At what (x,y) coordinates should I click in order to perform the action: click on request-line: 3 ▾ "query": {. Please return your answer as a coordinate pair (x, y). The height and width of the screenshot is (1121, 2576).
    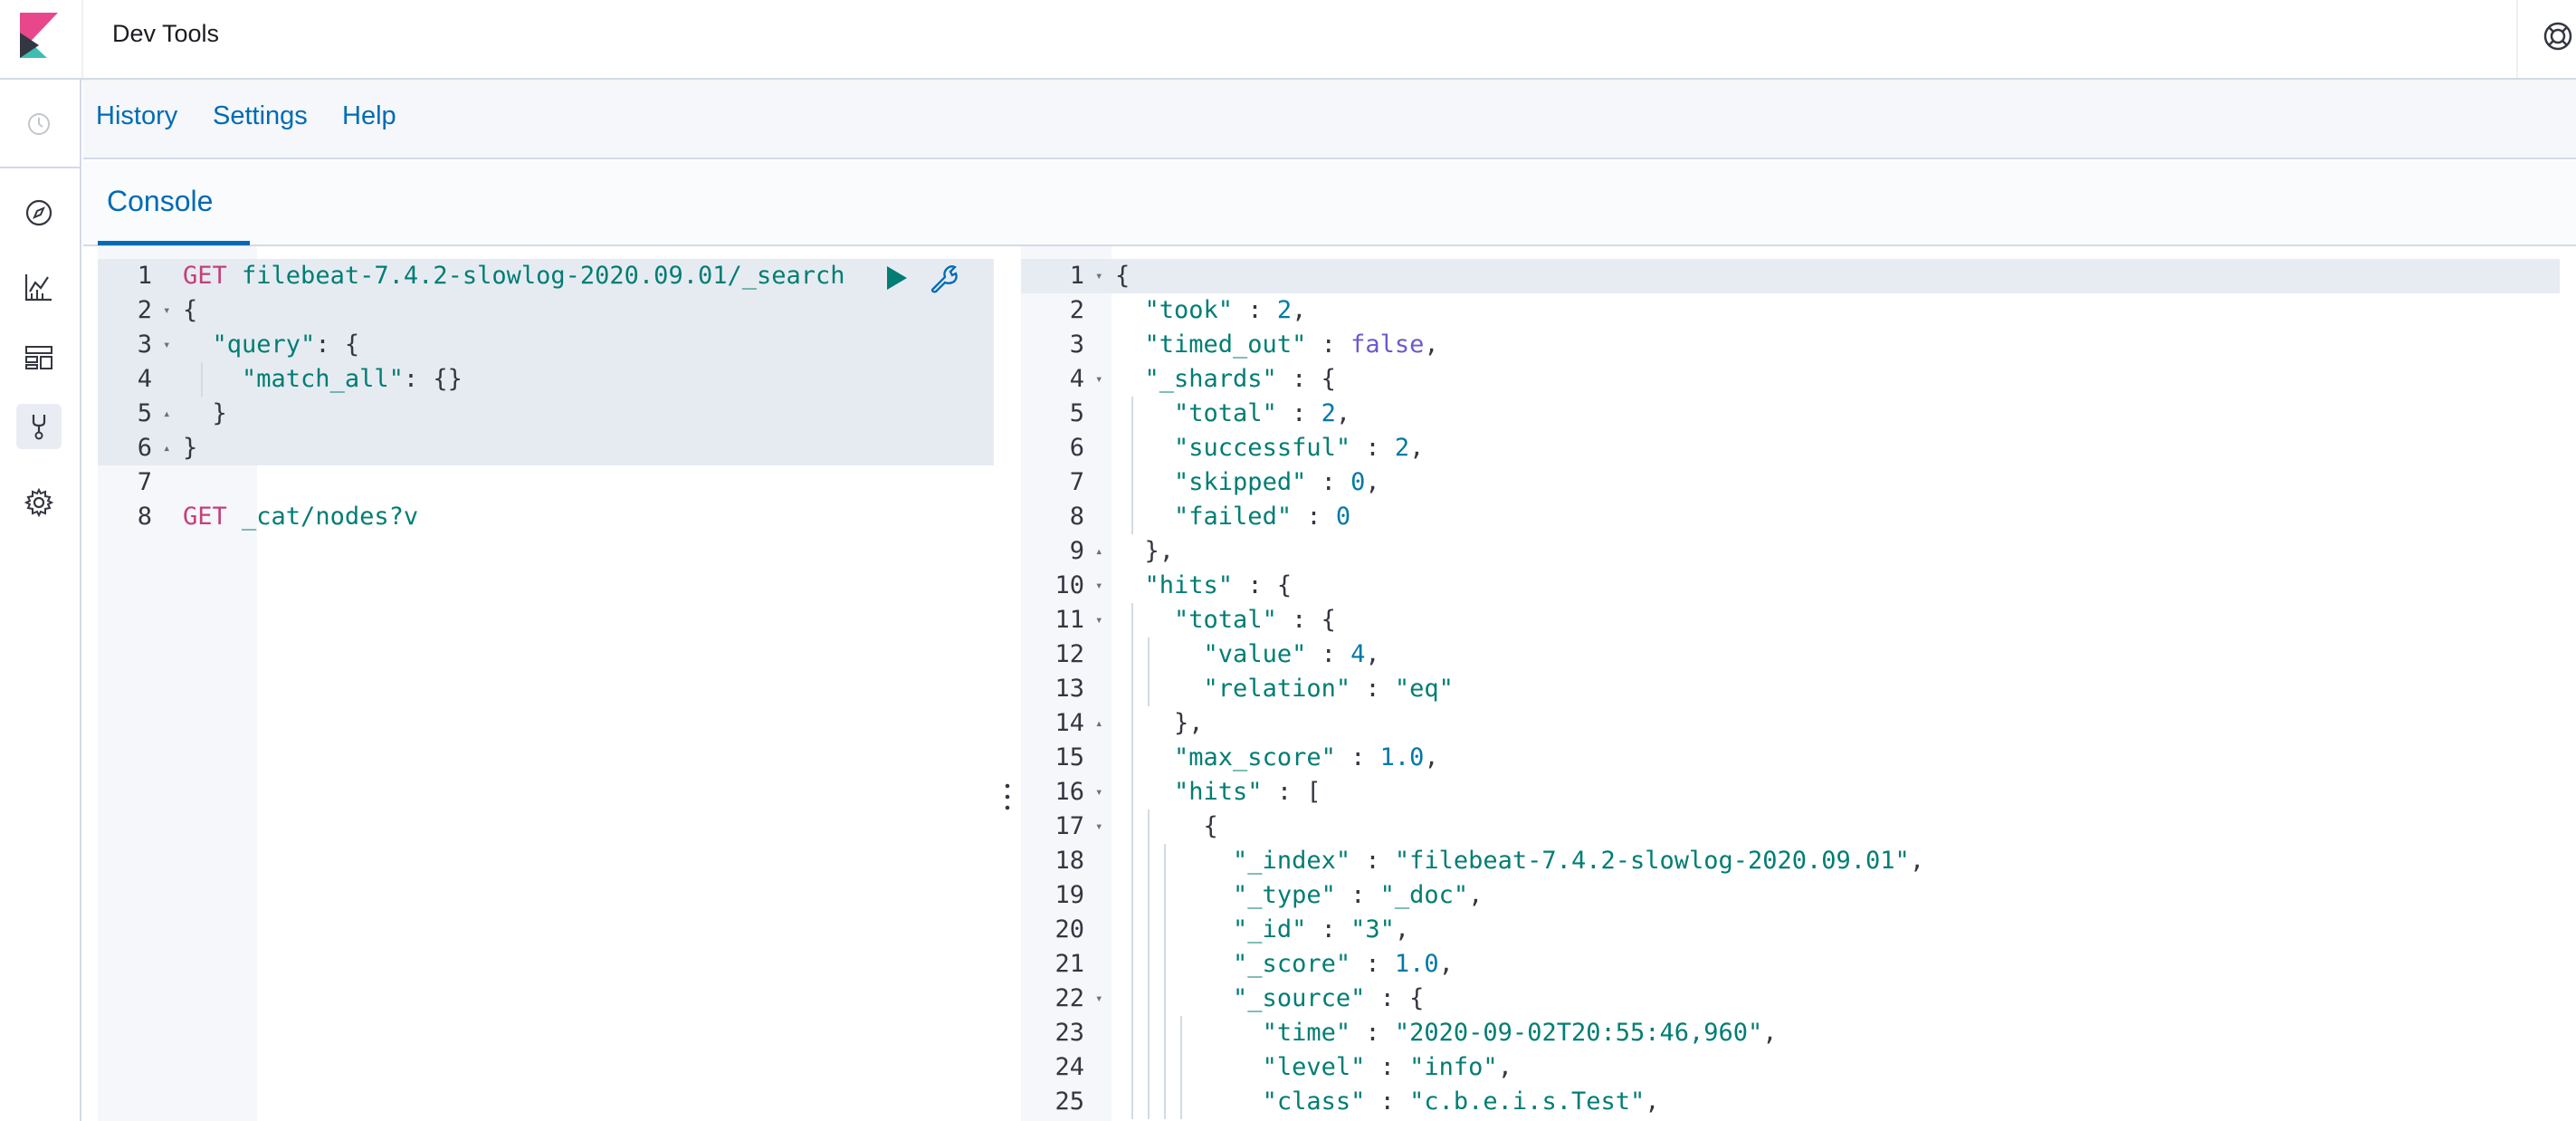
    Looking at the image, I should click on (546, 345).